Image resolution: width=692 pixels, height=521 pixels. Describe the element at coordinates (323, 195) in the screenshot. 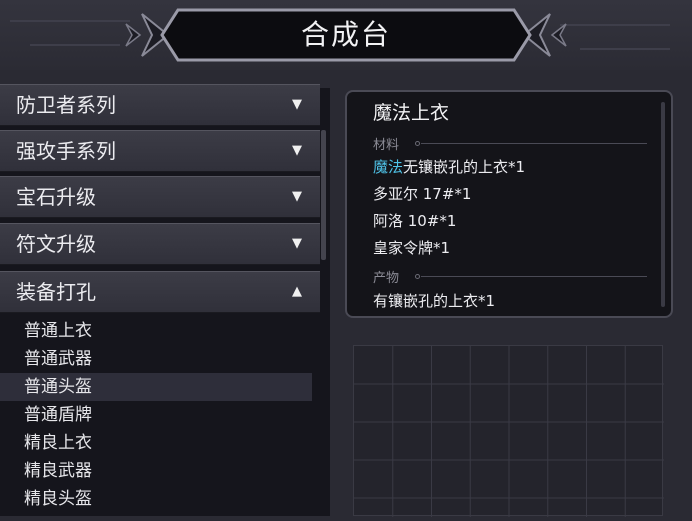

I see `category-scrollbar` at that location.